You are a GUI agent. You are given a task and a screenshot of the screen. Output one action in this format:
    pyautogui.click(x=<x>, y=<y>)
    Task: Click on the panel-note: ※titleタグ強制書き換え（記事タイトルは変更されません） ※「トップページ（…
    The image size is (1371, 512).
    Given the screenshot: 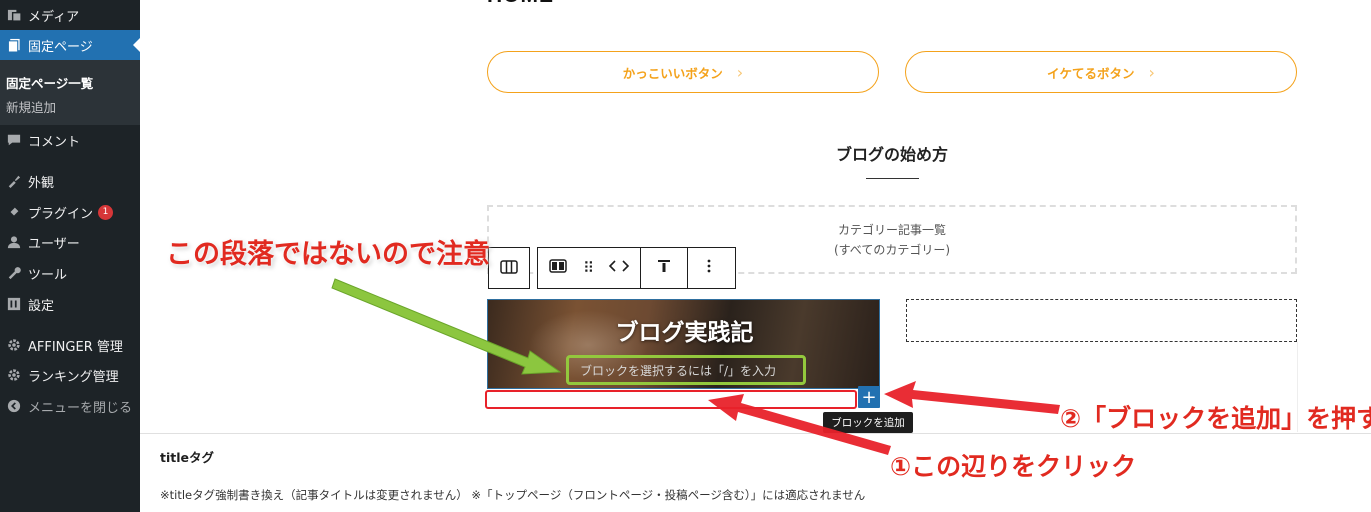 What is the action you would take?
    pyautogui.click(x=513, y=495)
    